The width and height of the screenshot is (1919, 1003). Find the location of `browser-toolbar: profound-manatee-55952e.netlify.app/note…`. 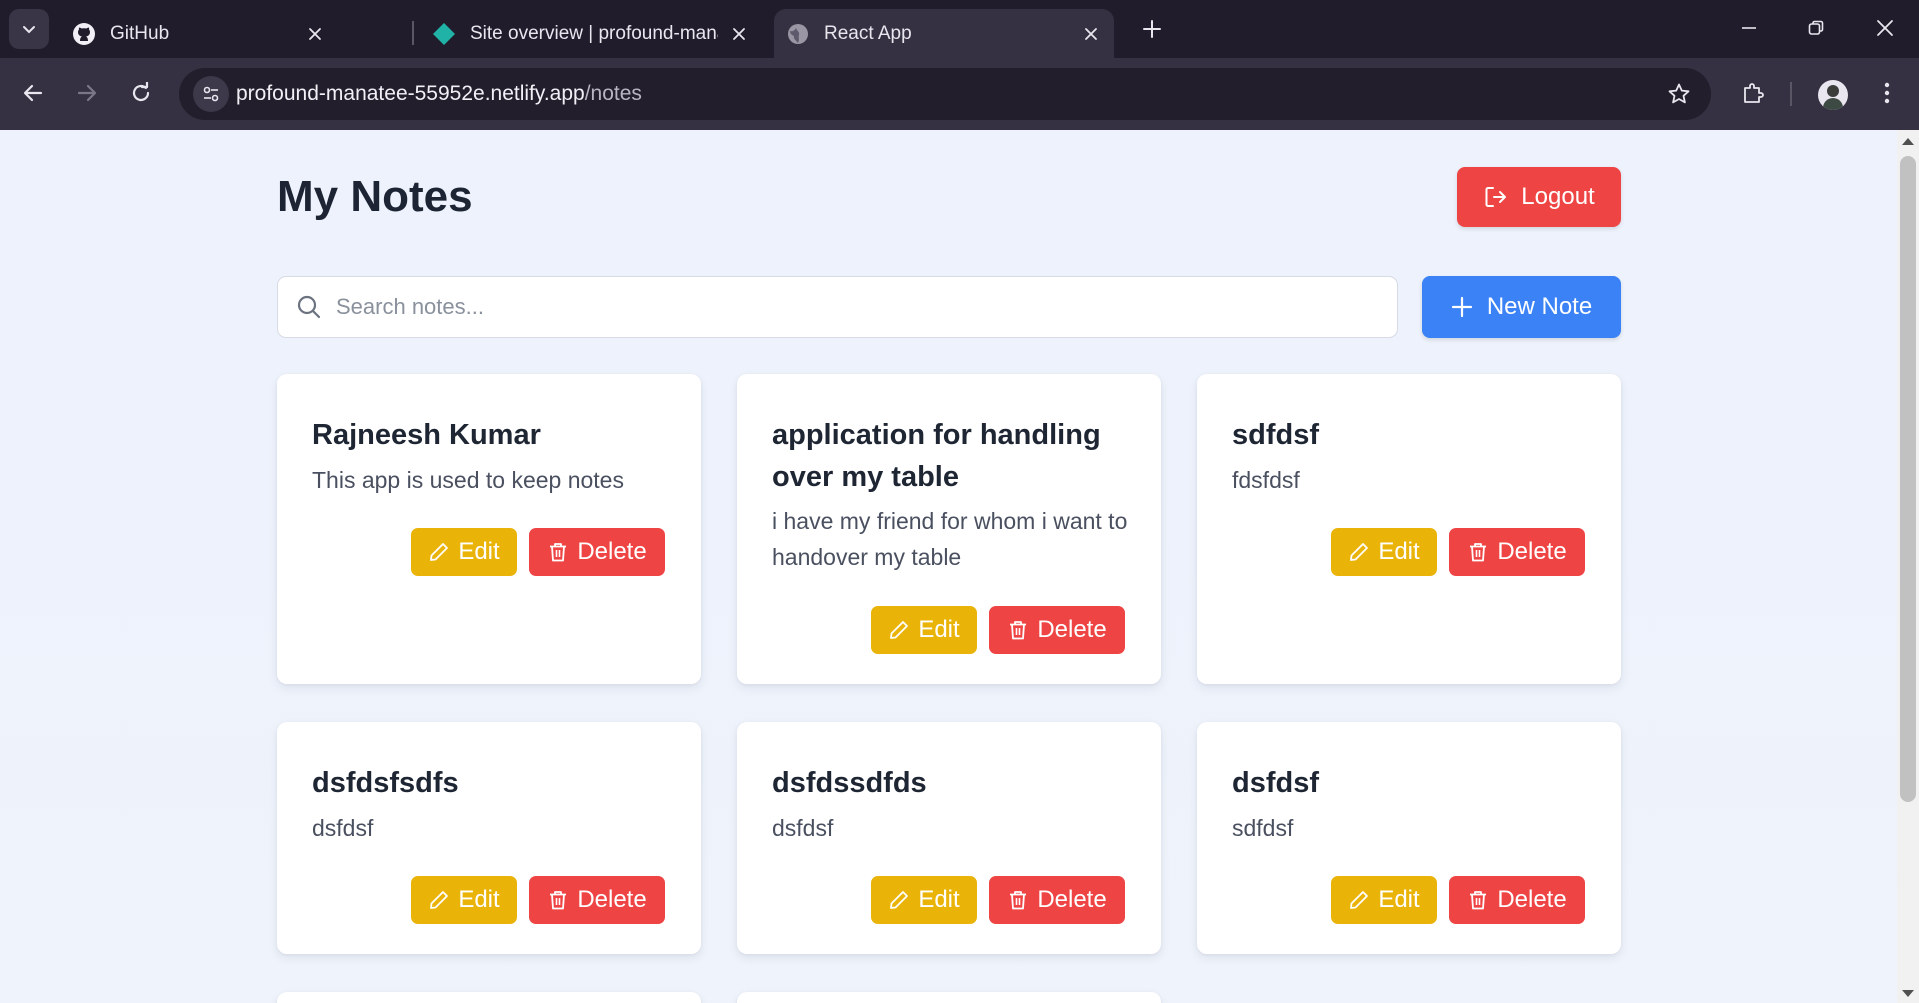

browser-toolbar: profound-manatee-55952e.netlify.app/note… is located at coordinates (959, 94).